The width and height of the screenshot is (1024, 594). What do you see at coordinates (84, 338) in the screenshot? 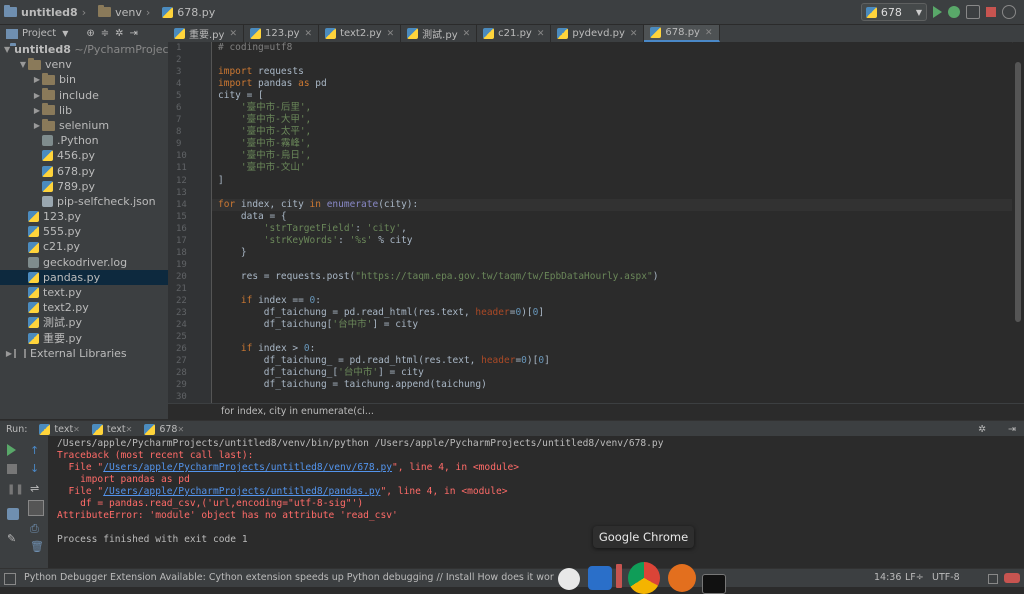
I see `tree-item-py: 重要.py` at bounding box center [84, 338].